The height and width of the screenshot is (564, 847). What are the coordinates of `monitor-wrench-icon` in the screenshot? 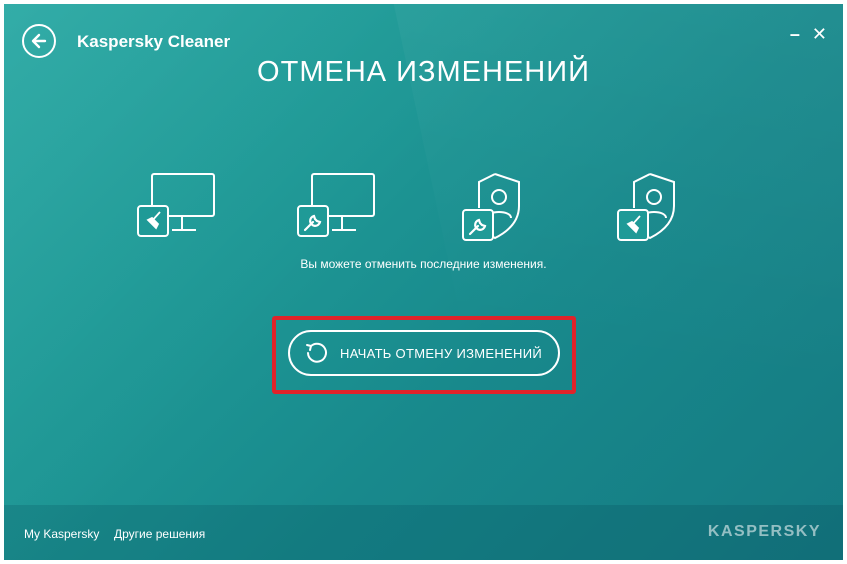 It's located at (336, 205).